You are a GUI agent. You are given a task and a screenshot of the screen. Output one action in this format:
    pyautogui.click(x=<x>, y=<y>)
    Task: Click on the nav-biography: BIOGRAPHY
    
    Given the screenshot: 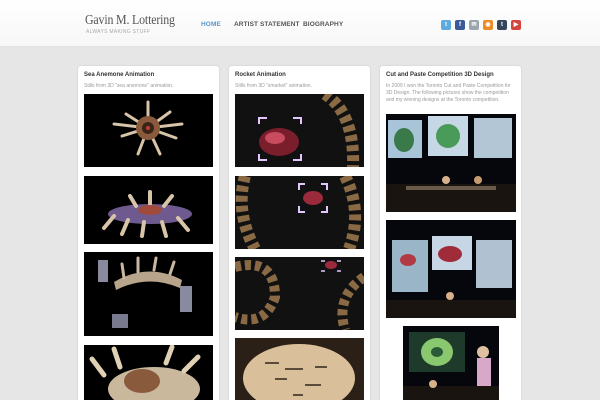 What is the action you would take?
    pyautogui.click(x=323, y=24)
    